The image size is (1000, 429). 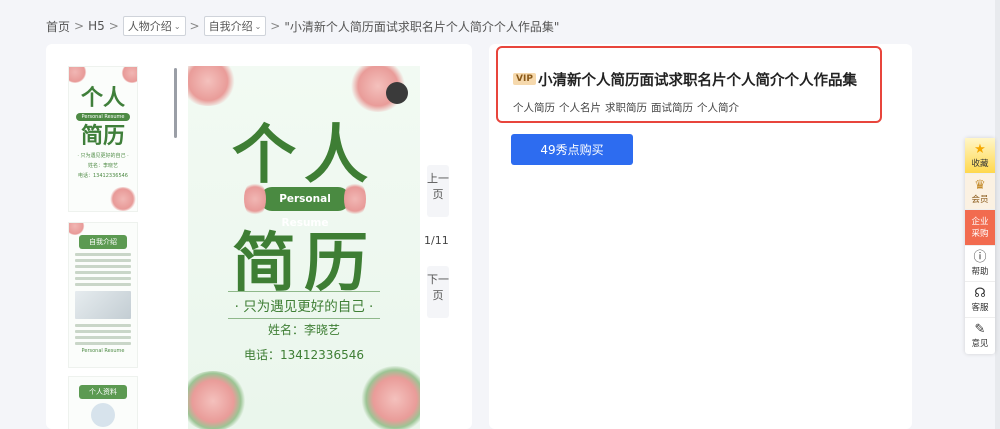 I want to click on page-indicator: 1/11, so click(x=436, y=240).